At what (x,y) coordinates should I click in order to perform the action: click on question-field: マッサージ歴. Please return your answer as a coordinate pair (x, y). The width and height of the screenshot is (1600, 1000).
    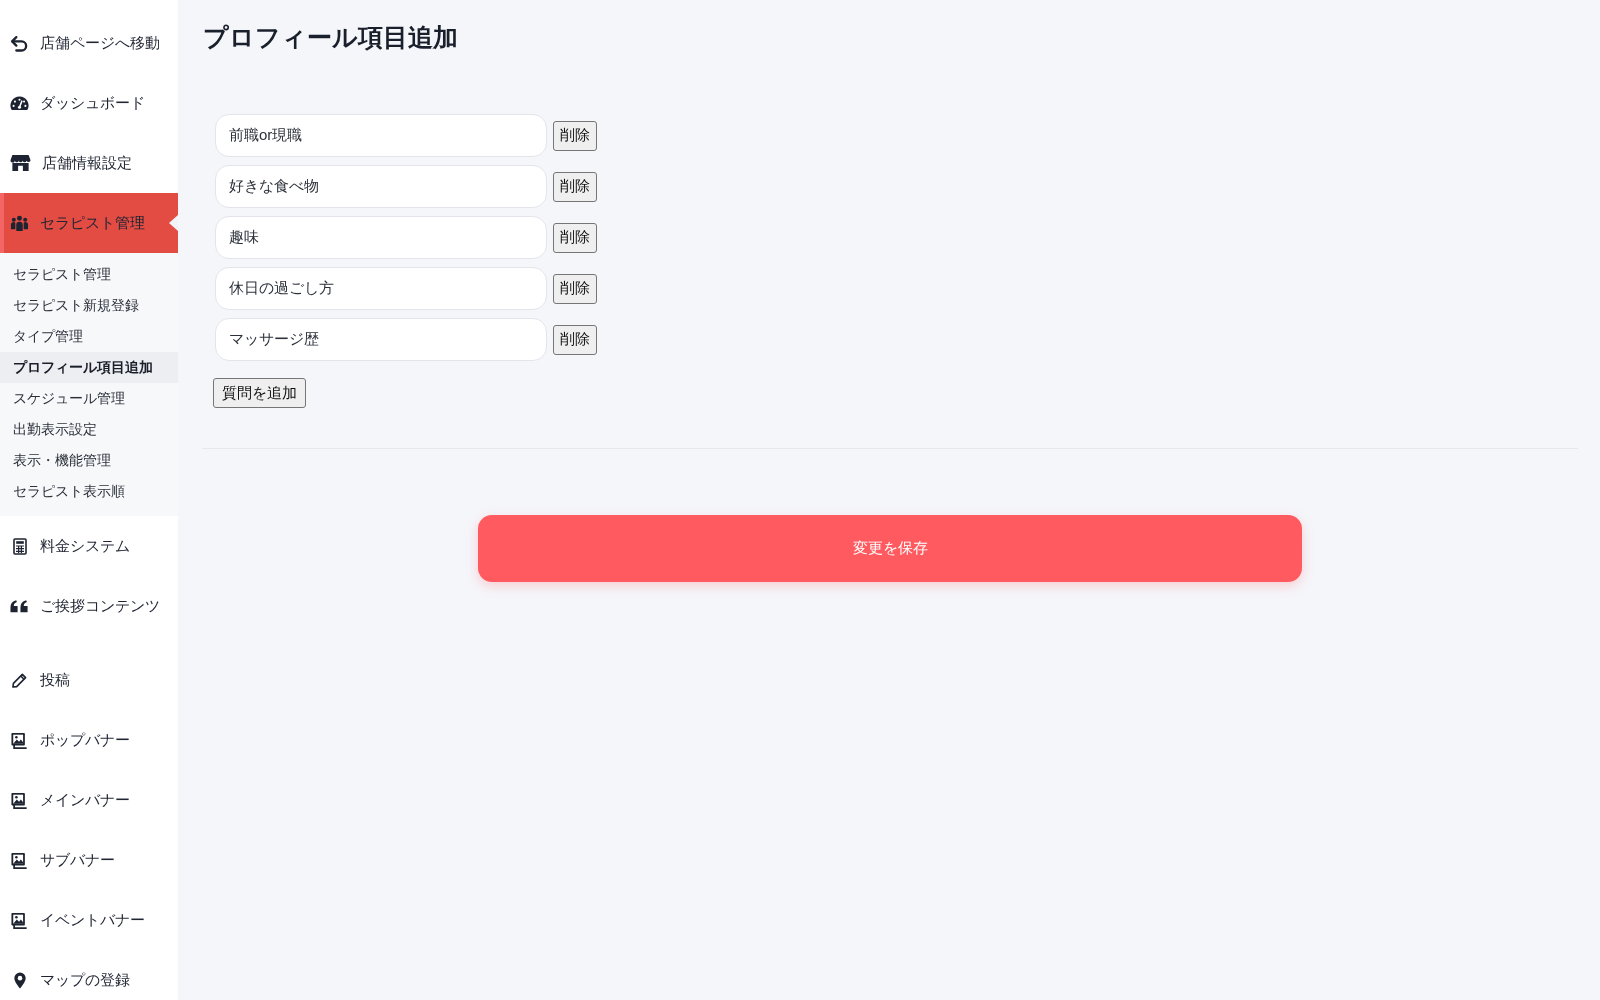
    Looking at the image, I should click on (381, 339).